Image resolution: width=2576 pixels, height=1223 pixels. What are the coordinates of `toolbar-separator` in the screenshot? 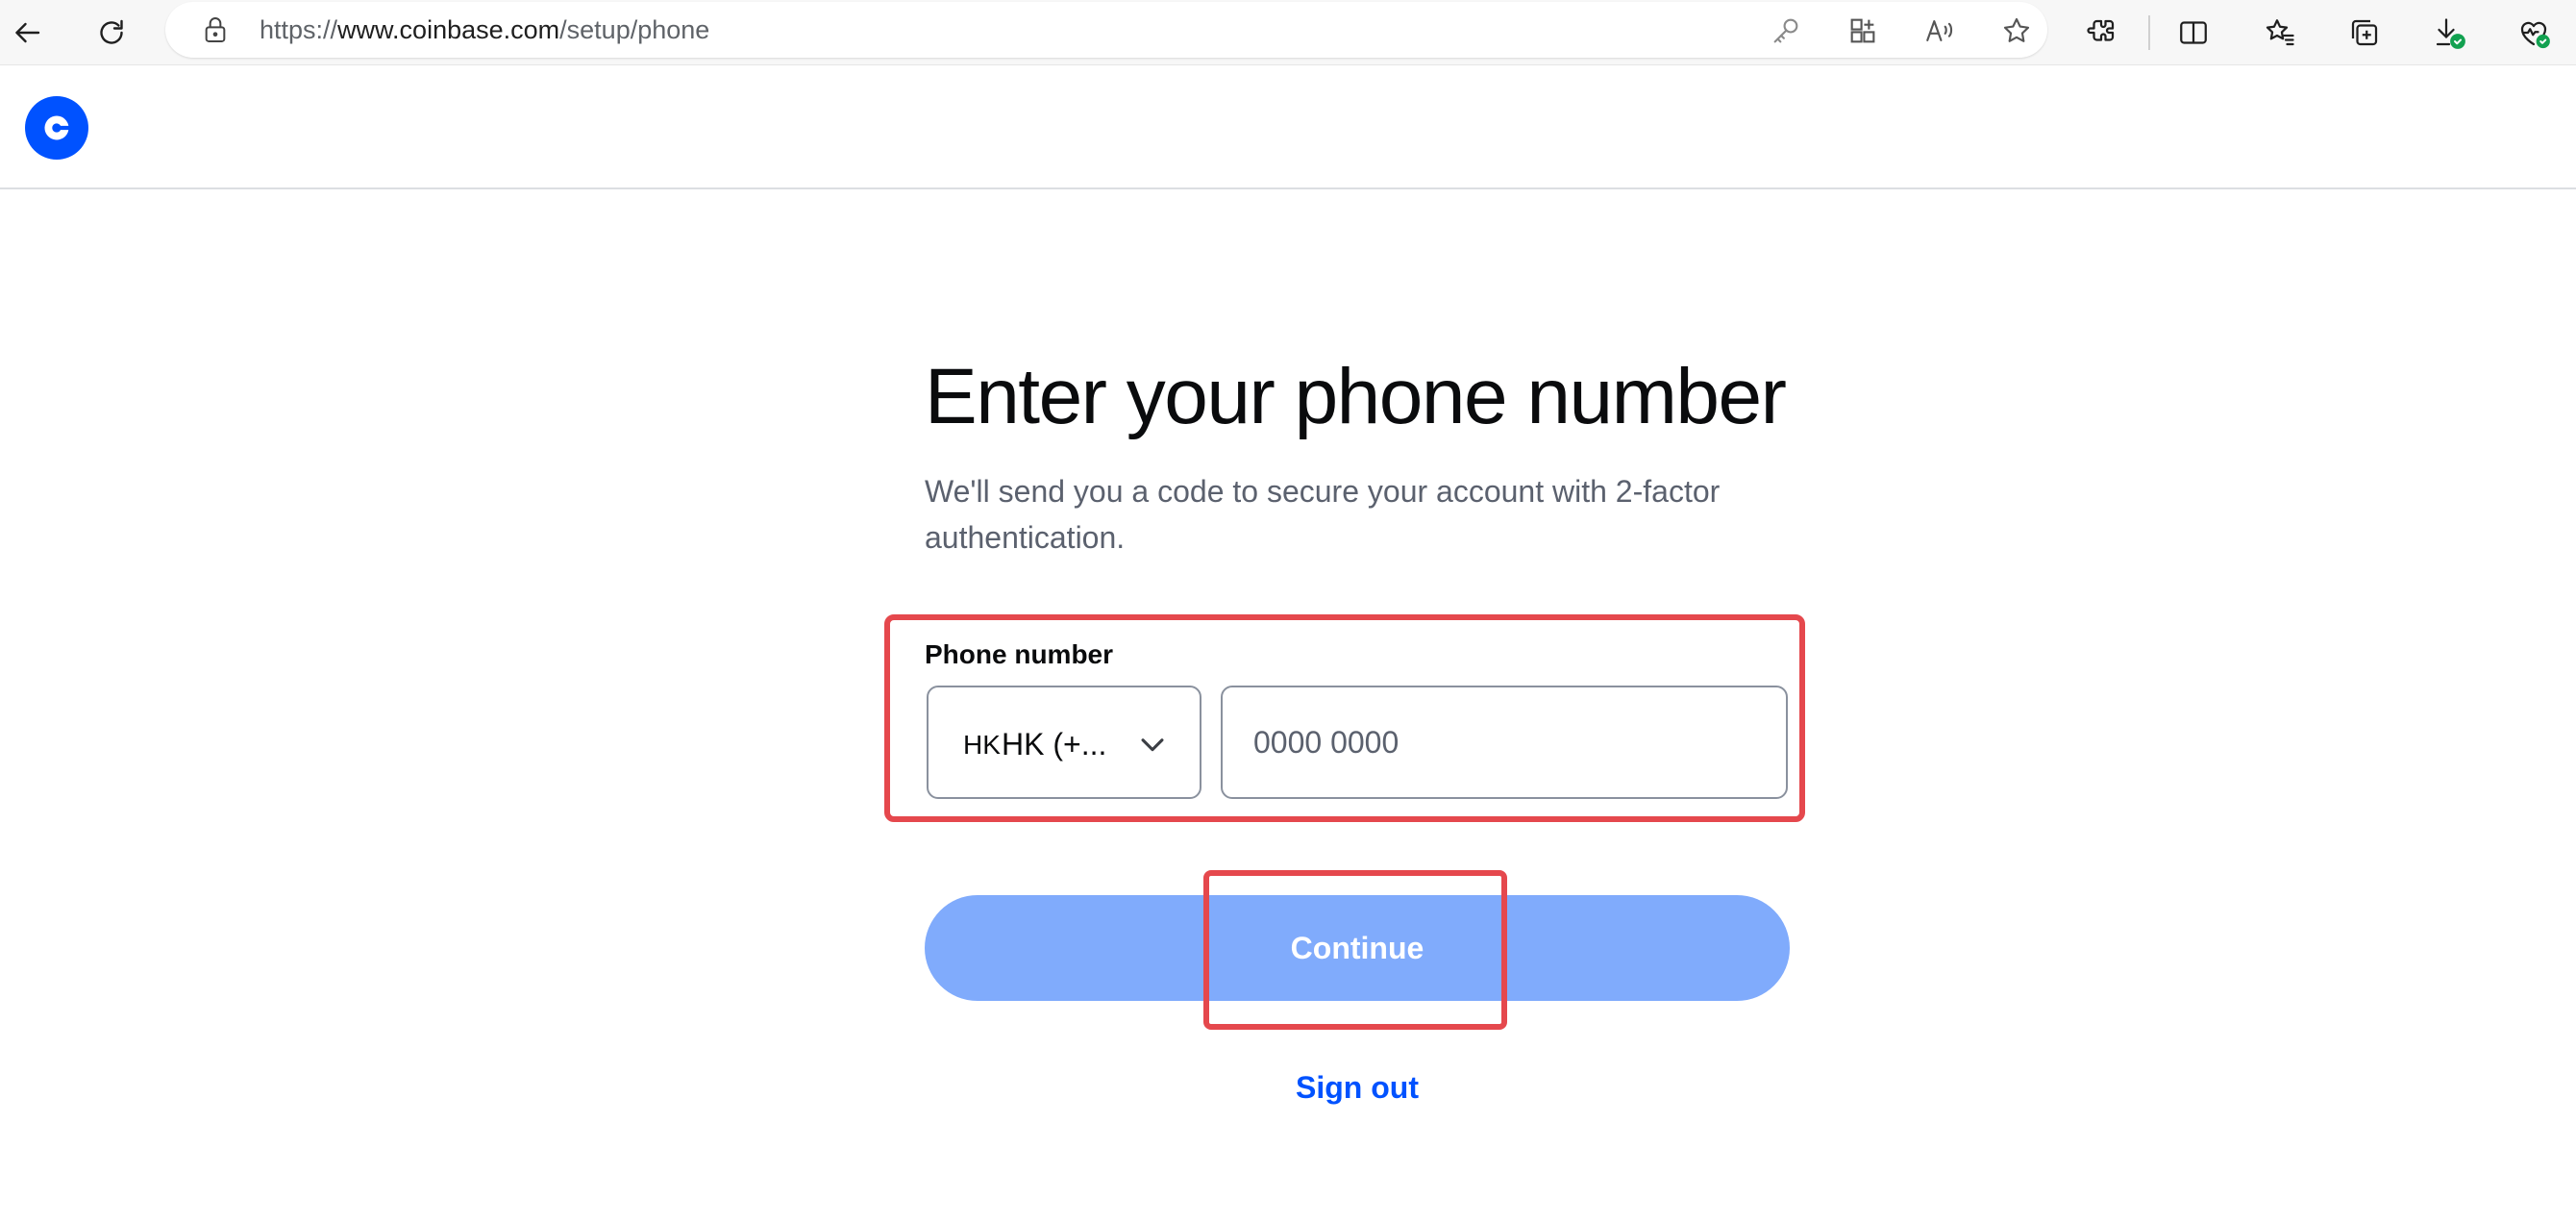 It's located at (2149, 32).